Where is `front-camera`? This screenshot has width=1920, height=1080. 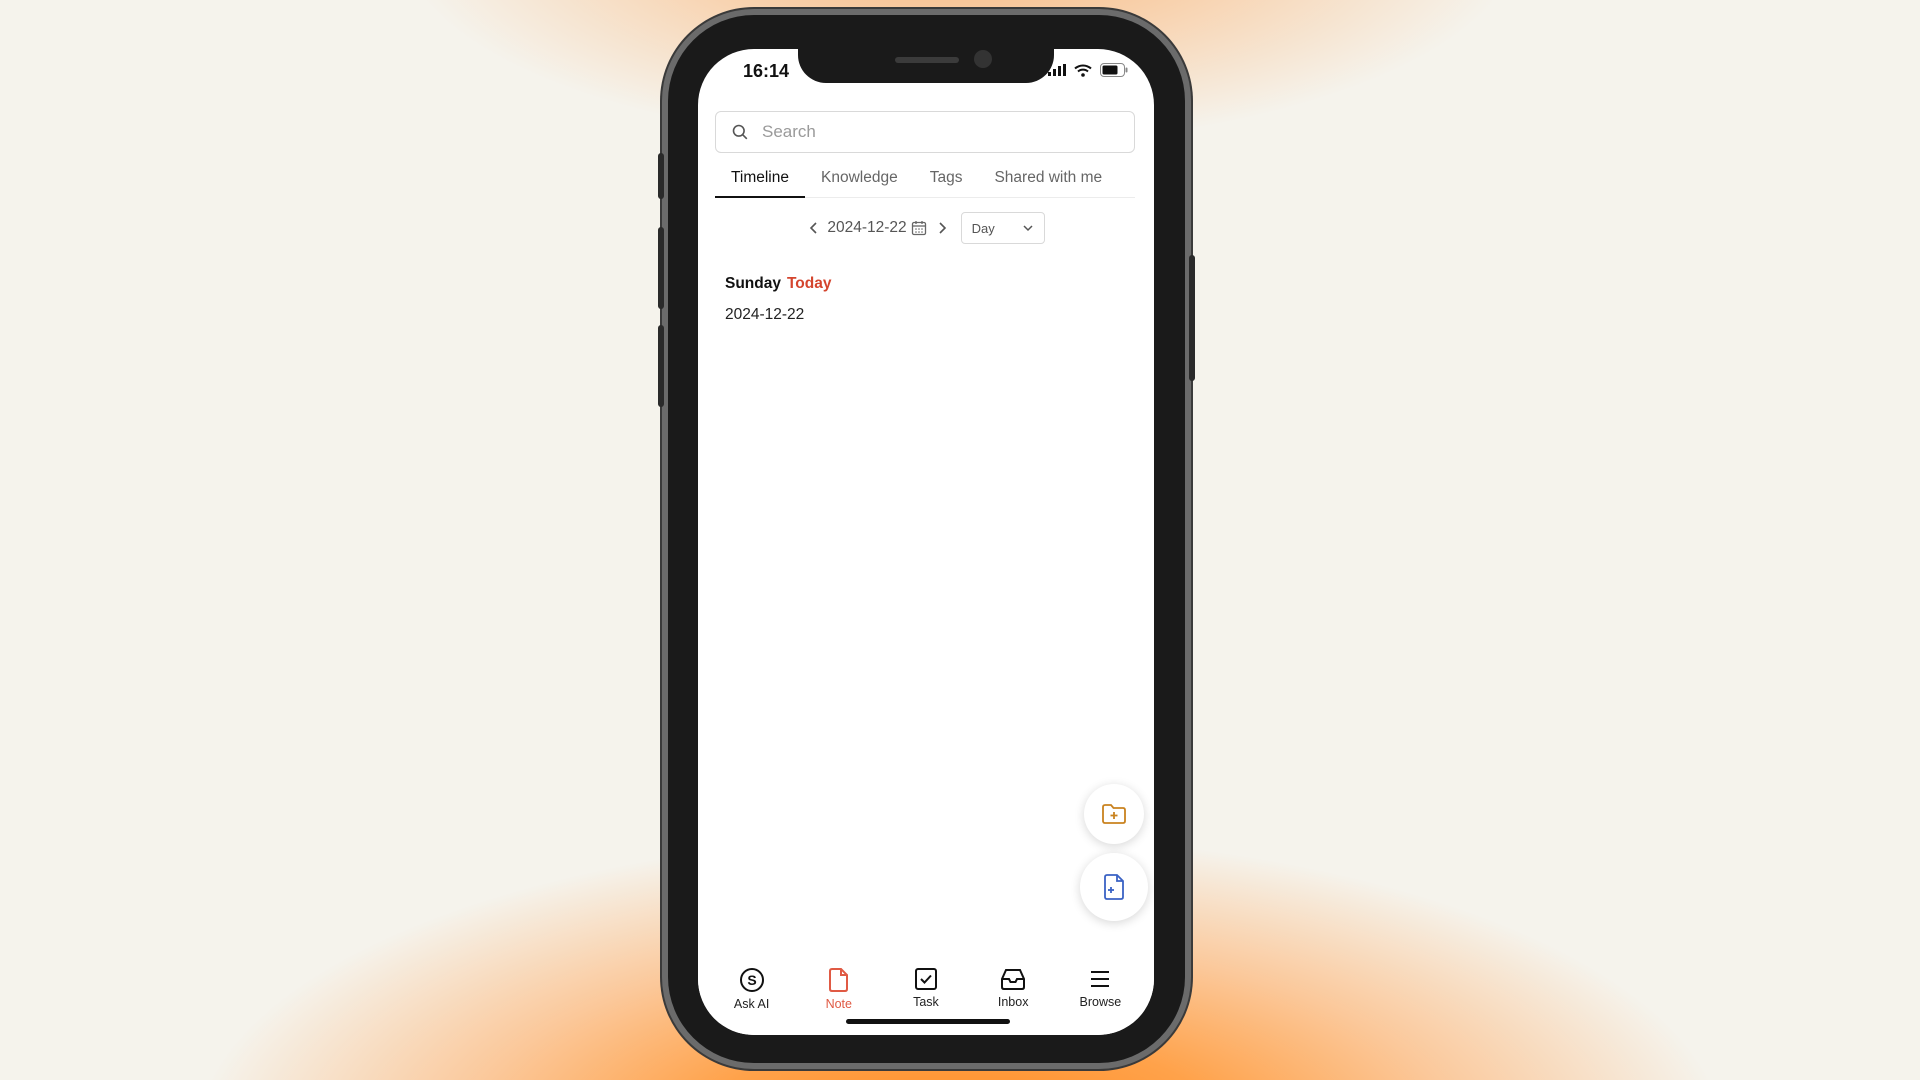
front-camera is located at coordinates (983, 59).